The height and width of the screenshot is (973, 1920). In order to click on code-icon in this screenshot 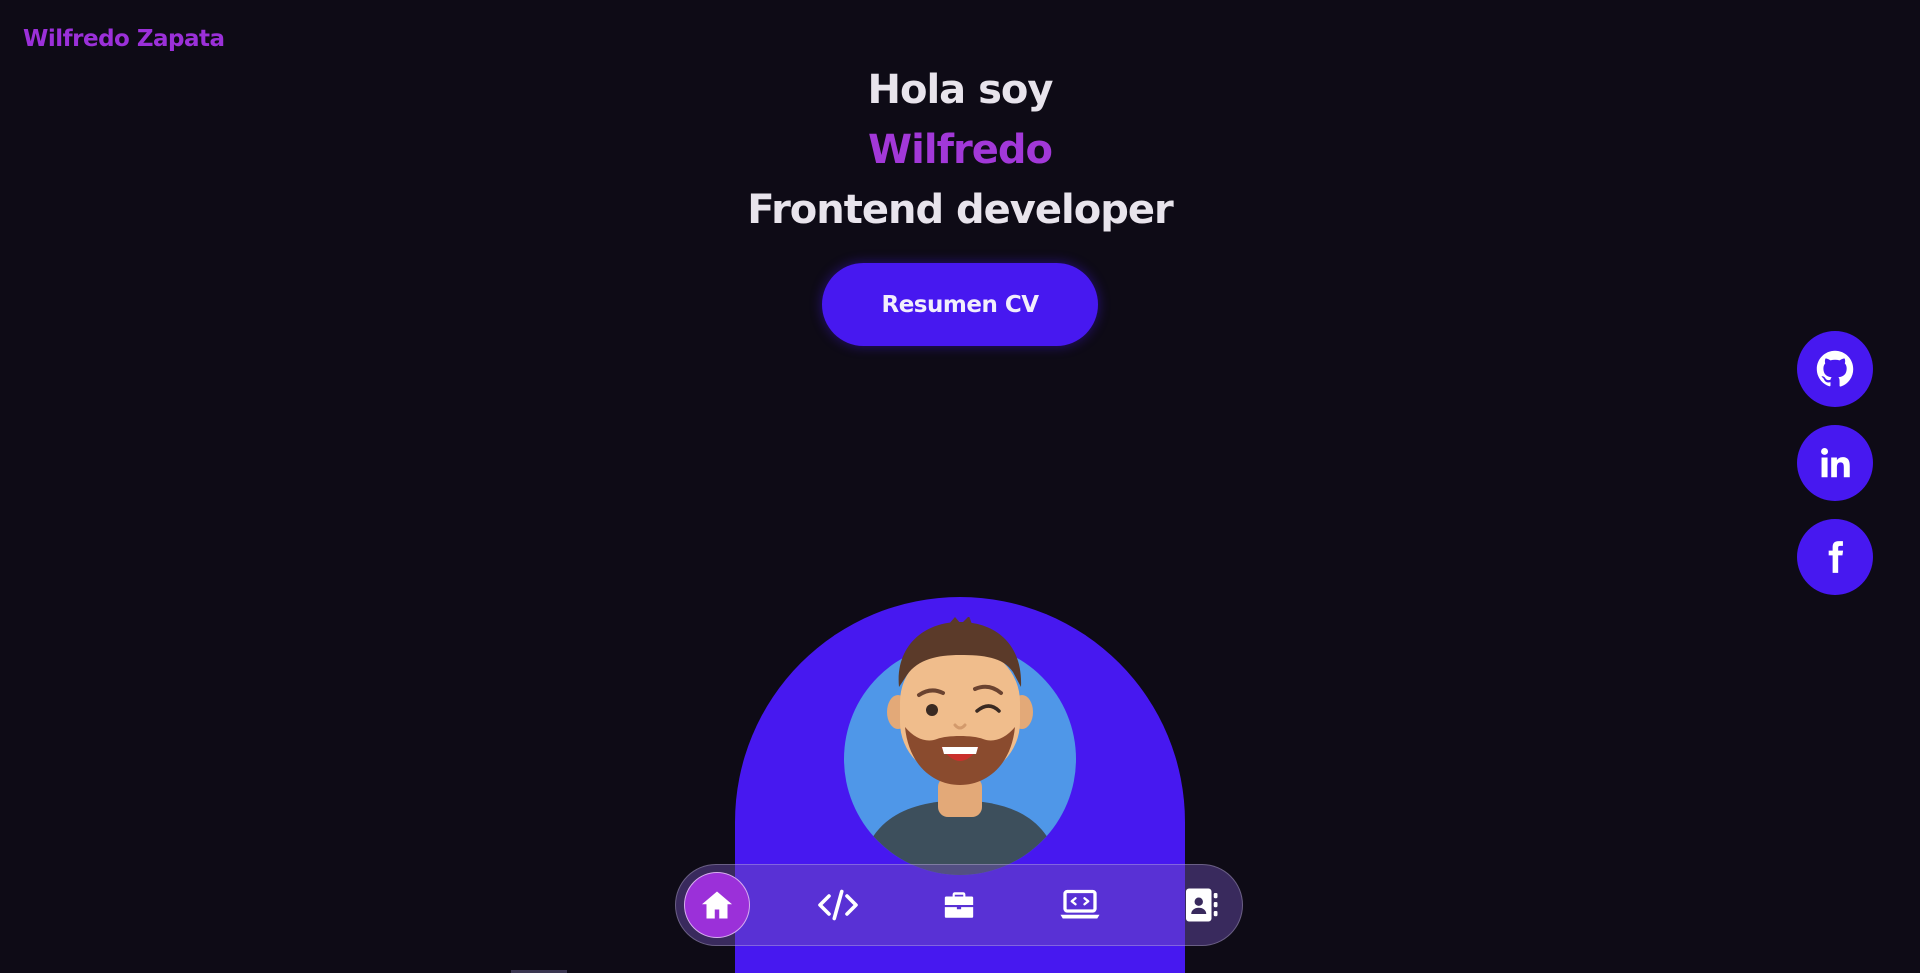, I will do `click(838, 905)`.